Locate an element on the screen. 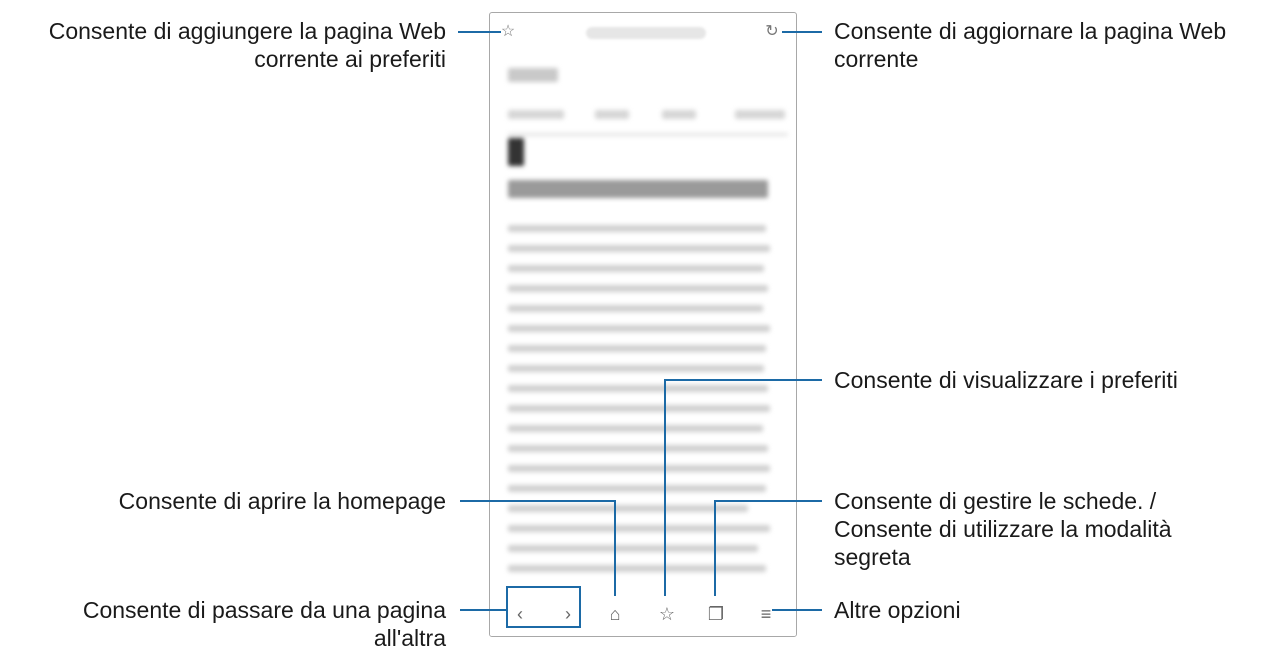  line-tabs-h is located at coordinates (768, 501).